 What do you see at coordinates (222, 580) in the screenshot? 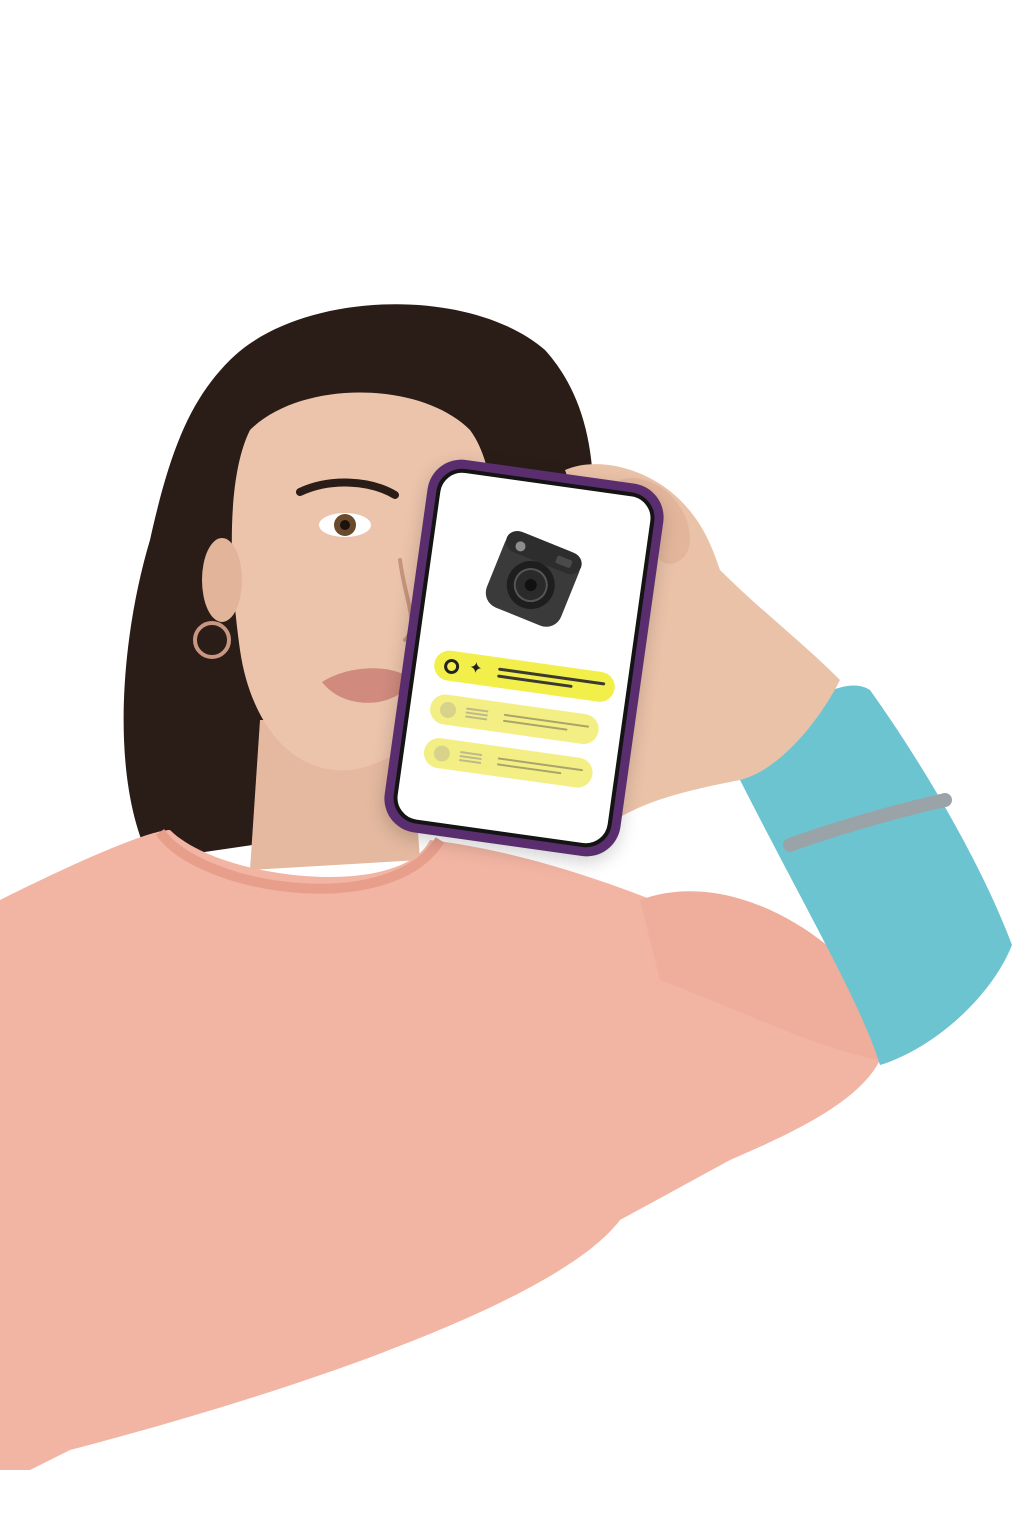
I see `ear` at bounding box center [222, 580].